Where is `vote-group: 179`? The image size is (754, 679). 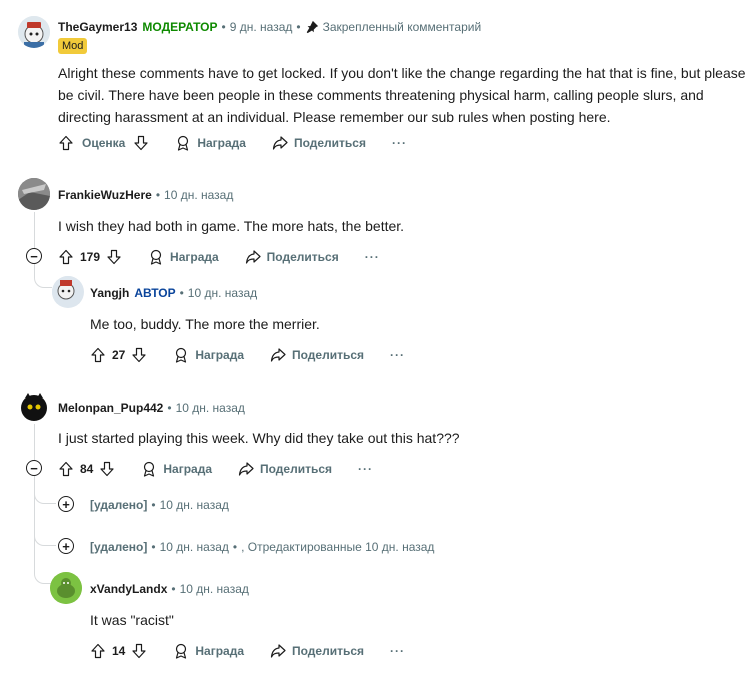 vote-group: 179 is located at coordinates (90, 257).